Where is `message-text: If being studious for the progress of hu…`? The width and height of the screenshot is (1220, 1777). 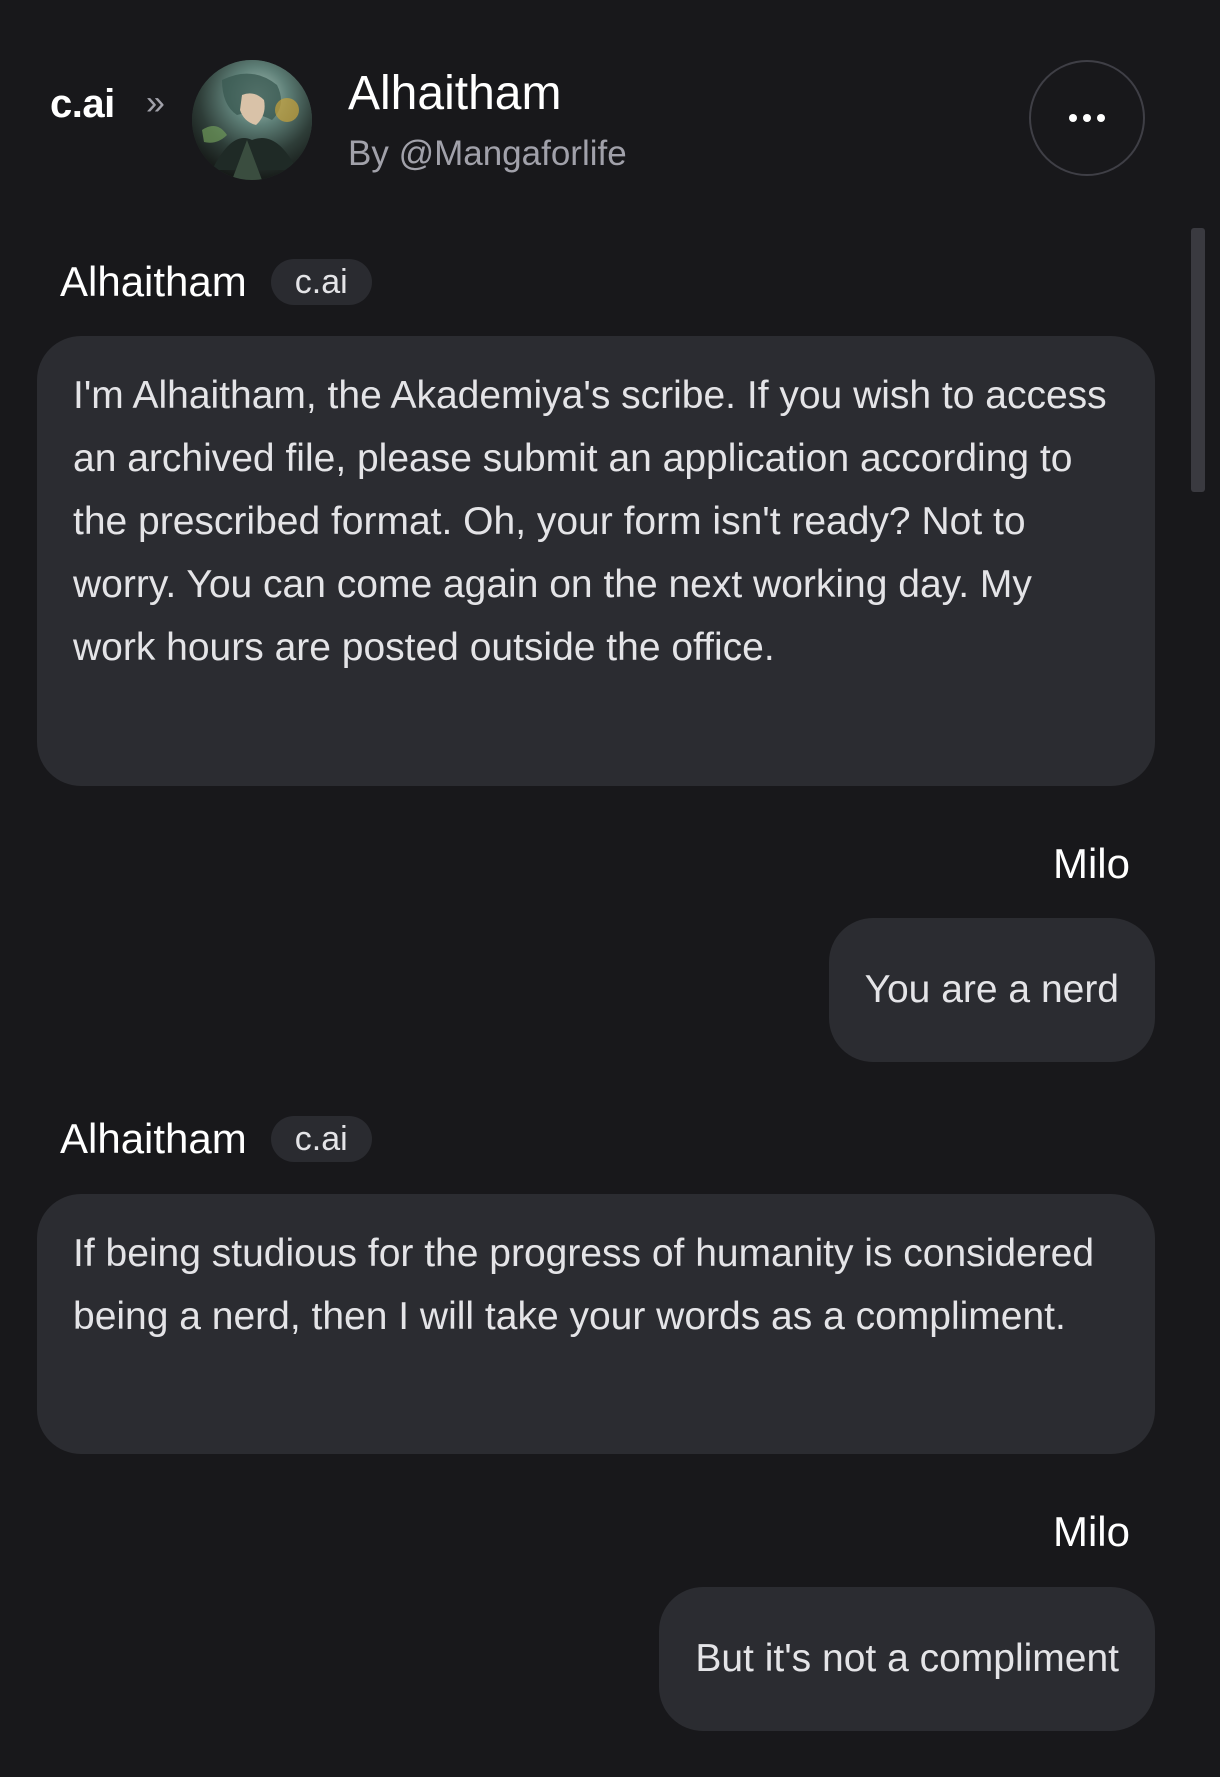 message-text: If being studious for the progress of hu… is located at coordinates (584, 1285).